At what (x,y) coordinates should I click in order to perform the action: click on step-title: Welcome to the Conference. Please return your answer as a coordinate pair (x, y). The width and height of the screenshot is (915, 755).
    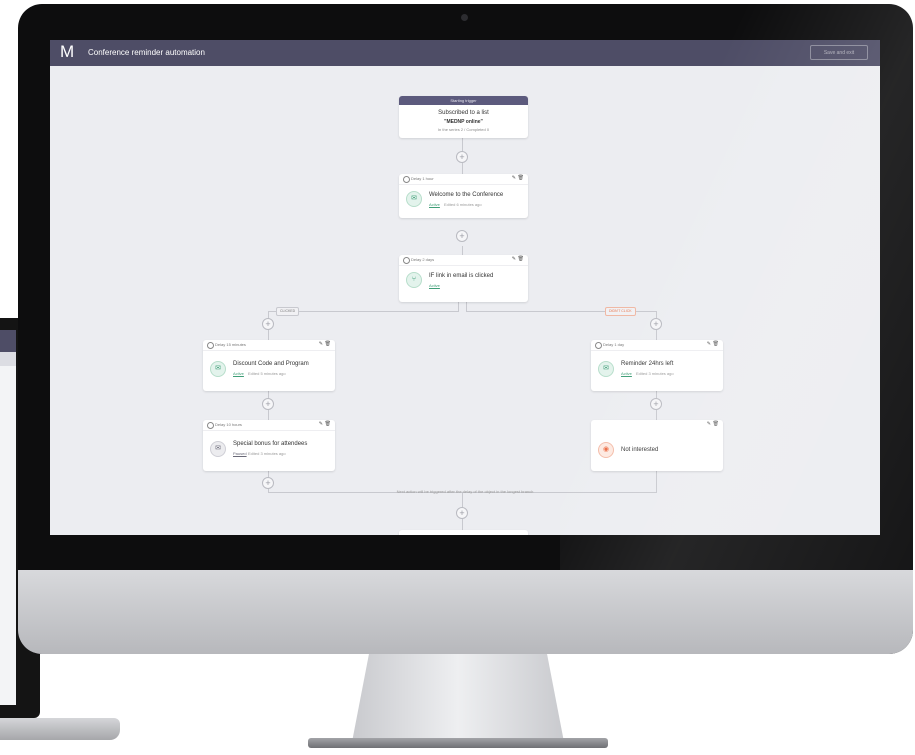
    Looking at the image, I should click on (466, 195).